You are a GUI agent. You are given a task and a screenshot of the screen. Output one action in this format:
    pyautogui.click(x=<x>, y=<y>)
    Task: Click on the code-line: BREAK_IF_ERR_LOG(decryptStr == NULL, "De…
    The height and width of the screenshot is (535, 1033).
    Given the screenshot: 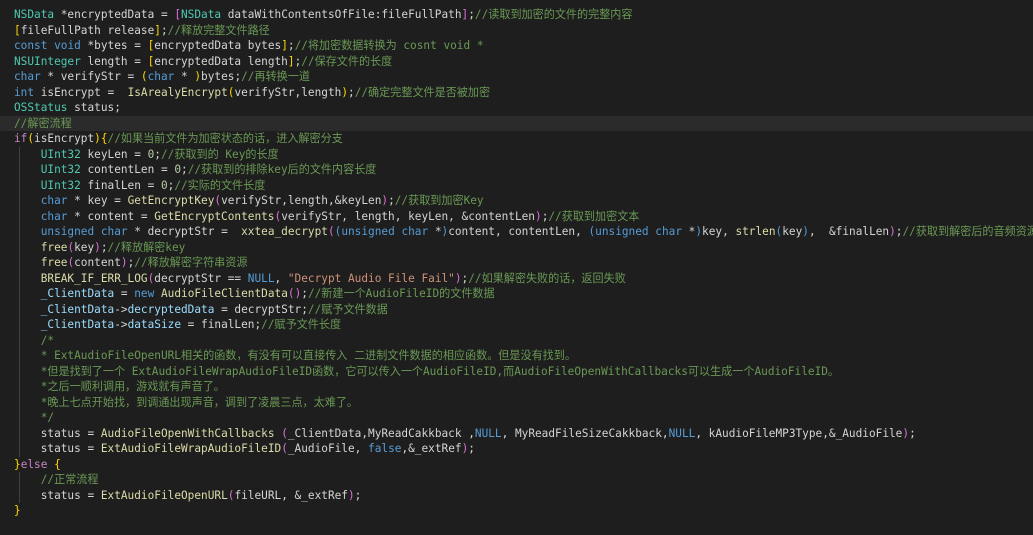 What is the action you would take?
    pyautogui.click(x=516, y=278)
    